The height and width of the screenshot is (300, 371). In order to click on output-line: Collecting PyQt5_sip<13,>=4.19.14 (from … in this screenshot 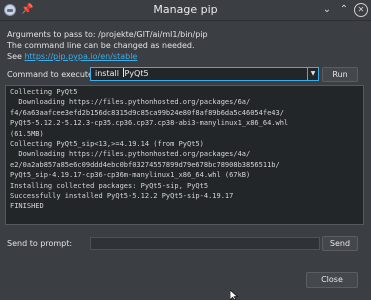, I will do `click(107, 144)`.